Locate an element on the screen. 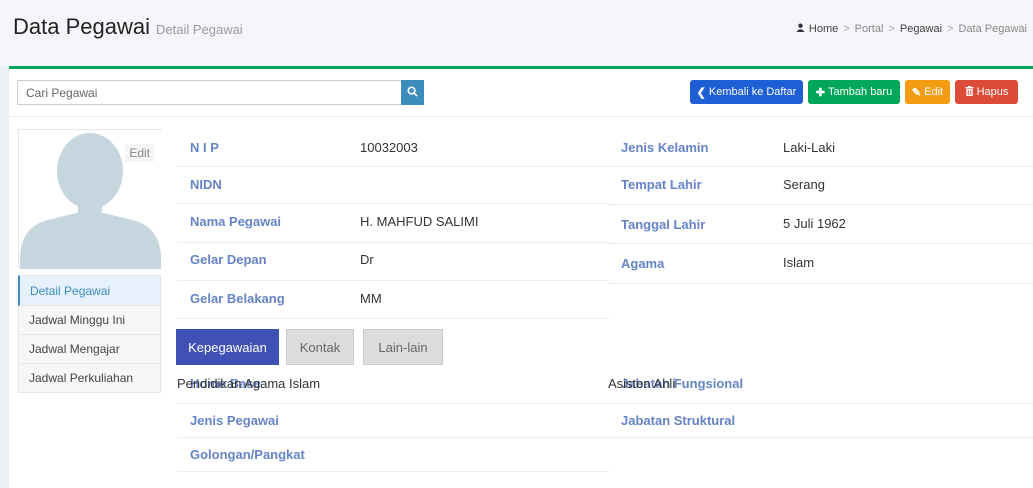 This screenshot has height=488, width=1033. page-title-text: Data Pegawai is located at coordinates (81, 26).